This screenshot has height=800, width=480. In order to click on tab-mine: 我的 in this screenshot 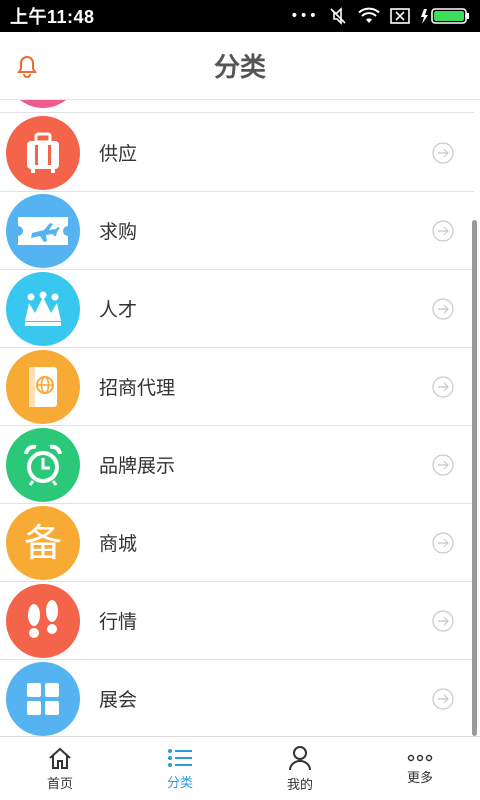, I will do `click(300, 768)`.